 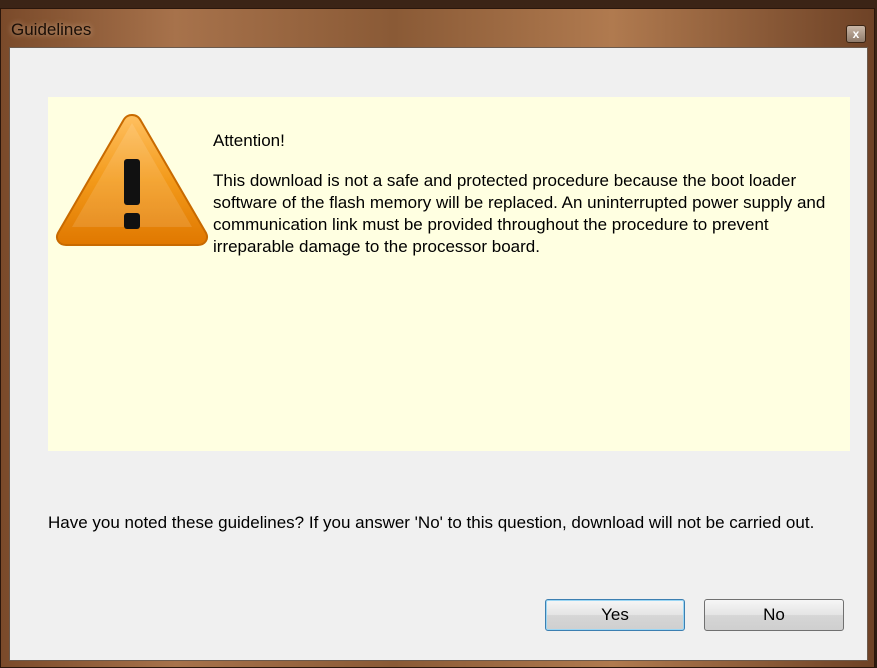 I want to click on warning-triangle-icon, so click(x=132, y=179).